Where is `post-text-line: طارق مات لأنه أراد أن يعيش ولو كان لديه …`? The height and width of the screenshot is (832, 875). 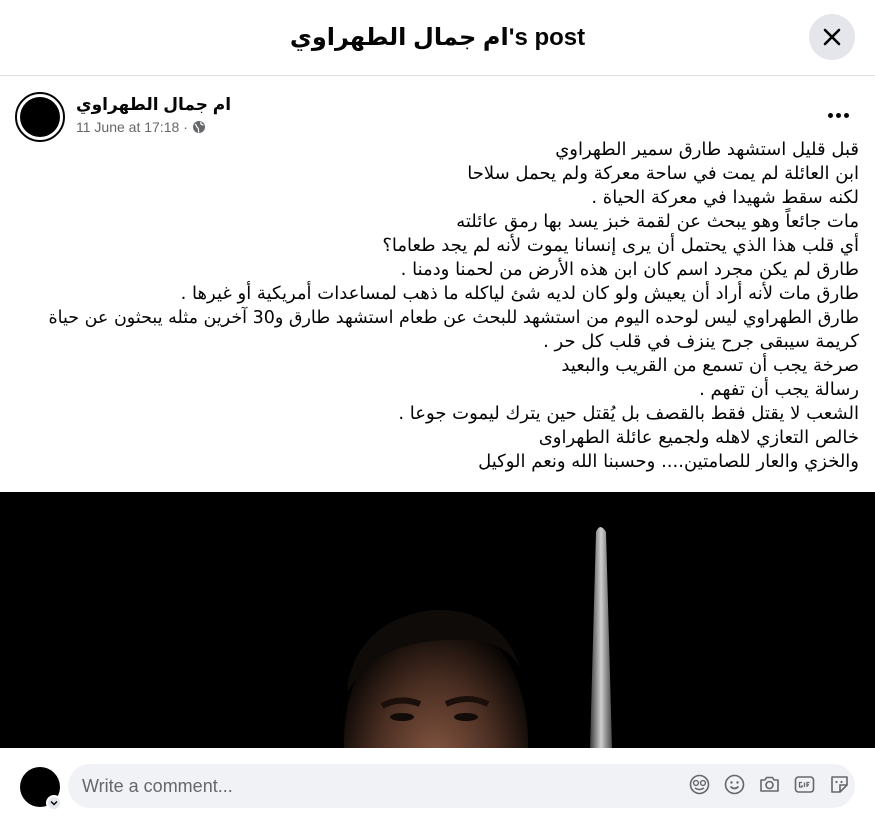
post-text-line: طارق مات لأنه أراد أن يعيش ولو كان لديه … is located at coordinates (519, 293).